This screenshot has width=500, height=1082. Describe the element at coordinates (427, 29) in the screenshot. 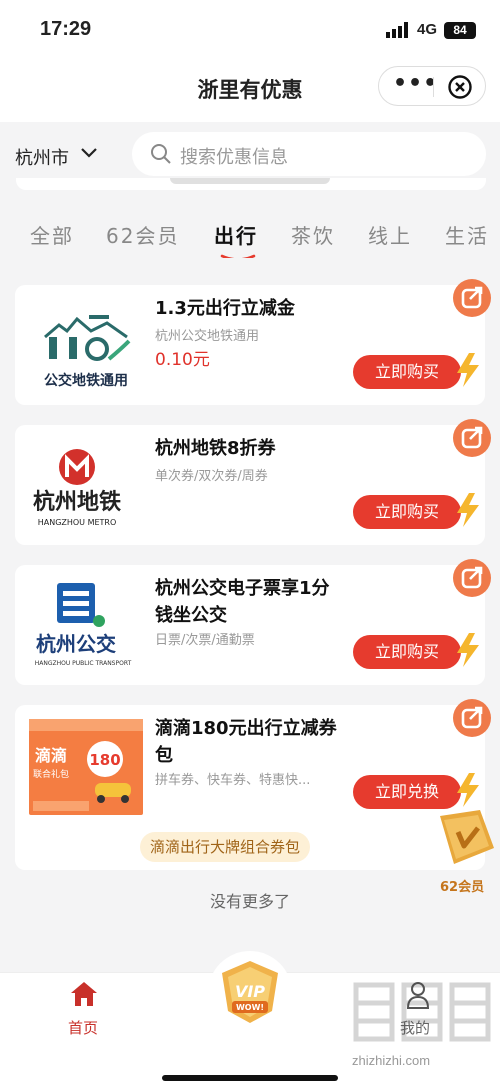

I see `network-label: 4G` at that location.